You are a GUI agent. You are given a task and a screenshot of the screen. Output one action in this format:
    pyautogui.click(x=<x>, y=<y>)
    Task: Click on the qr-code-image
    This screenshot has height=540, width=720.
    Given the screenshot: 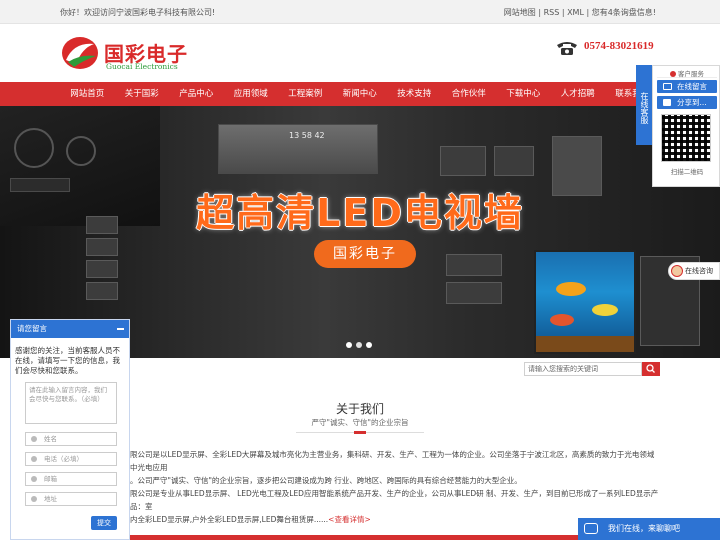 What is the action you would take?
    pyautogui.click(x=686, y=138)
    